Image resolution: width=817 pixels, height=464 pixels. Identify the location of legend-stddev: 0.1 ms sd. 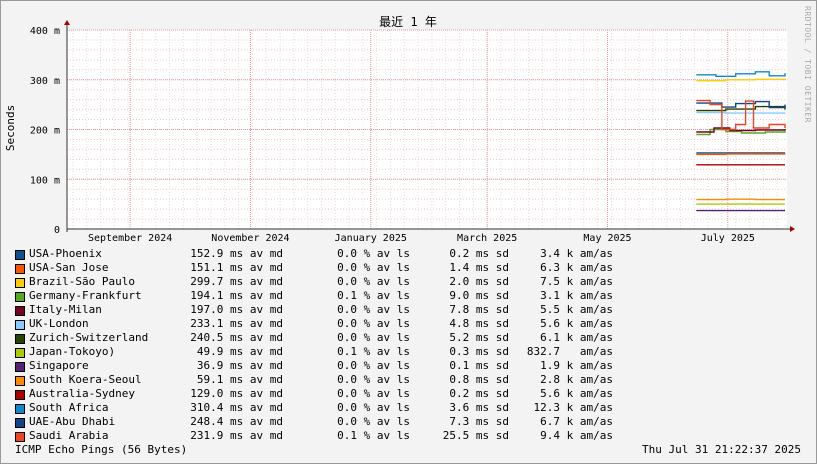
(479, 365).